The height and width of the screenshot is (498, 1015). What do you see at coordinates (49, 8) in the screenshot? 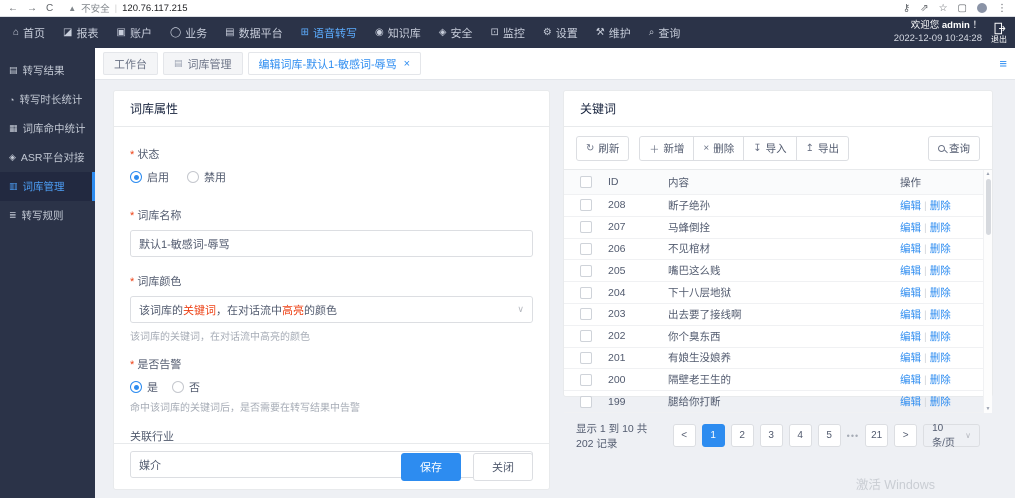
I see `reload-icon: C` at bounding box center [49, 8].